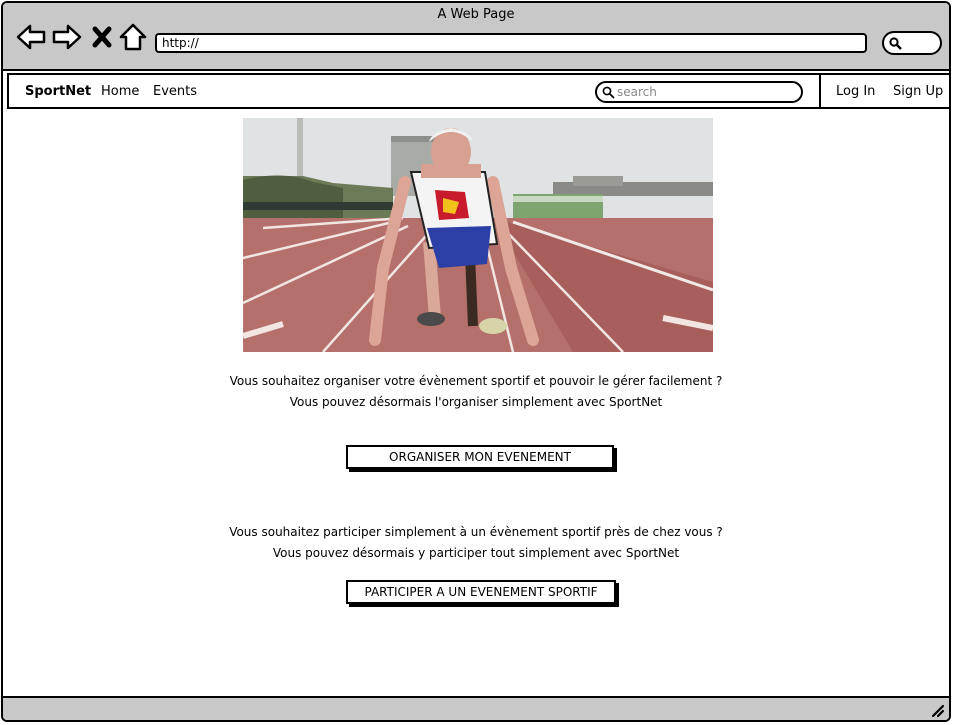 This screenshot has height=725, width=954. What do you see at coordinates (511, 43) in the screenshot?
I see `url-bar: http://` at bounding box center [511, 43].